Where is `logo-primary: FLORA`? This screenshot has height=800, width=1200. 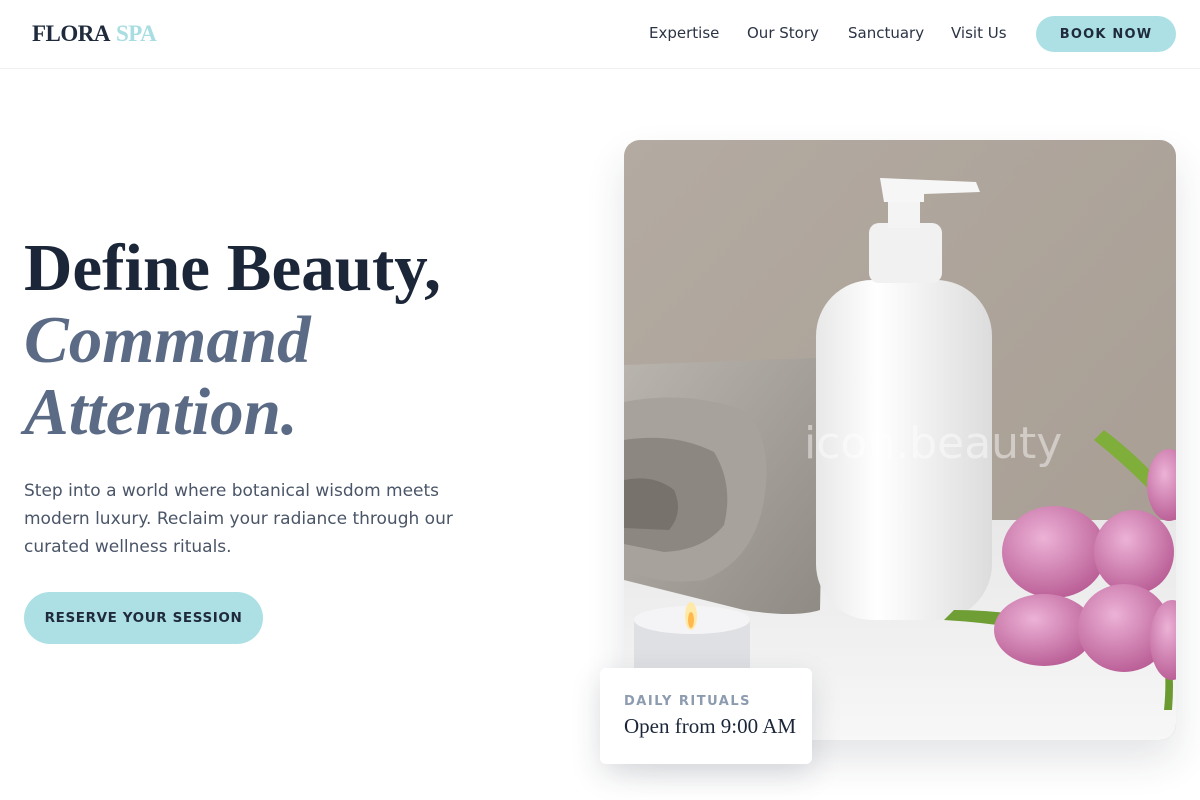 logo-primary: FLORA is located at coordinates (71, 33).